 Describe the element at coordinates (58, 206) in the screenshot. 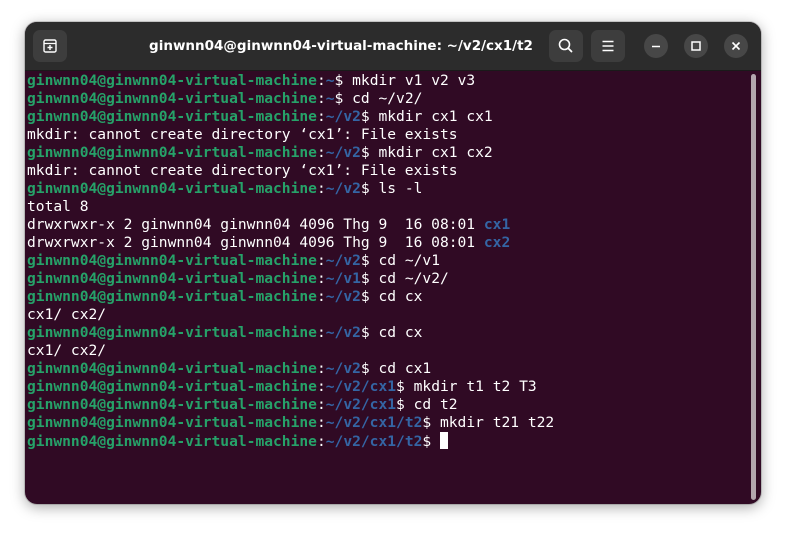

I see `output-text: total 8` at that location.